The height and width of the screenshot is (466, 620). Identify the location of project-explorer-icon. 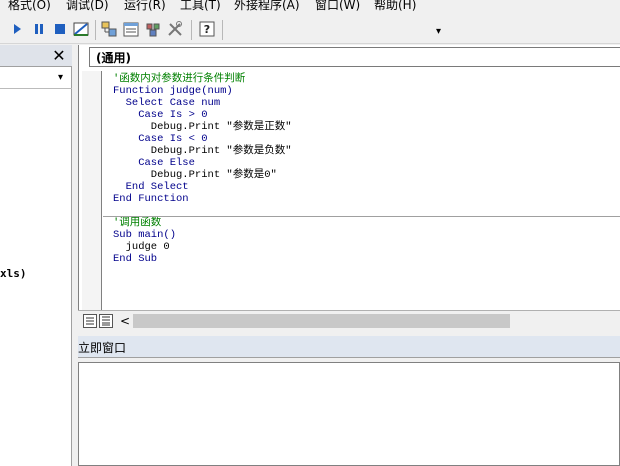
(109, 29).